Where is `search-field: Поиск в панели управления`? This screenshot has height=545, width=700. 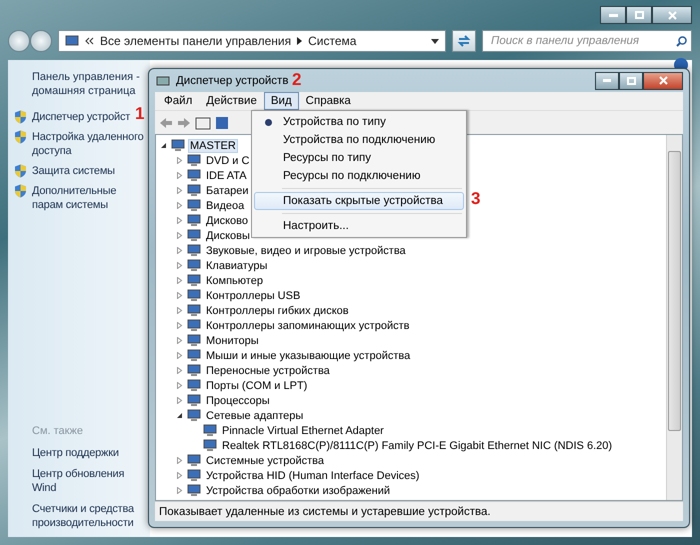 search-field: Поиск в панели управления is located at coordinates (587, 41).